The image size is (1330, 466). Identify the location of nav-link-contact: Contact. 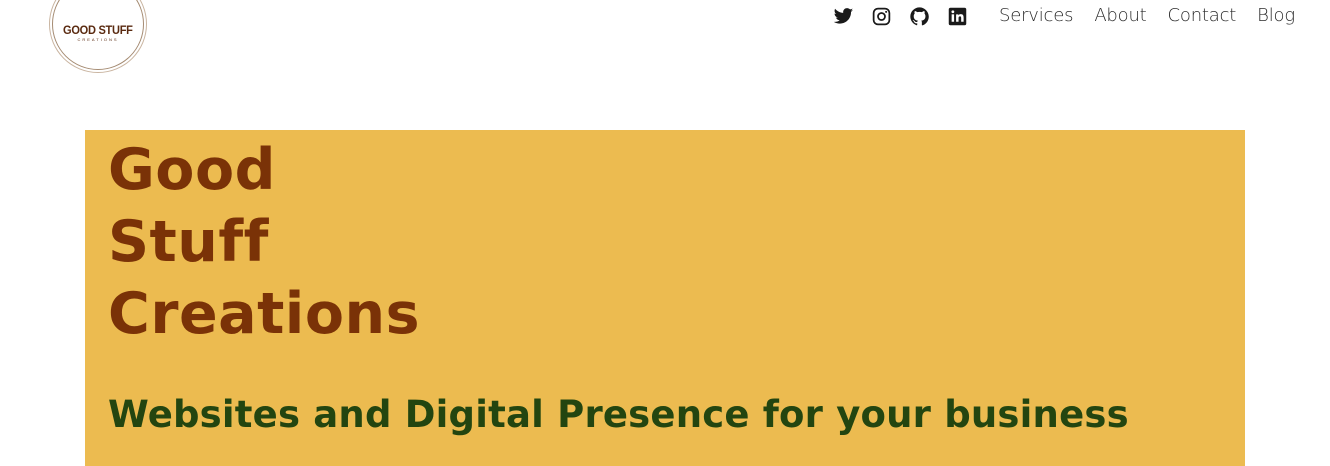
(1202, 15).